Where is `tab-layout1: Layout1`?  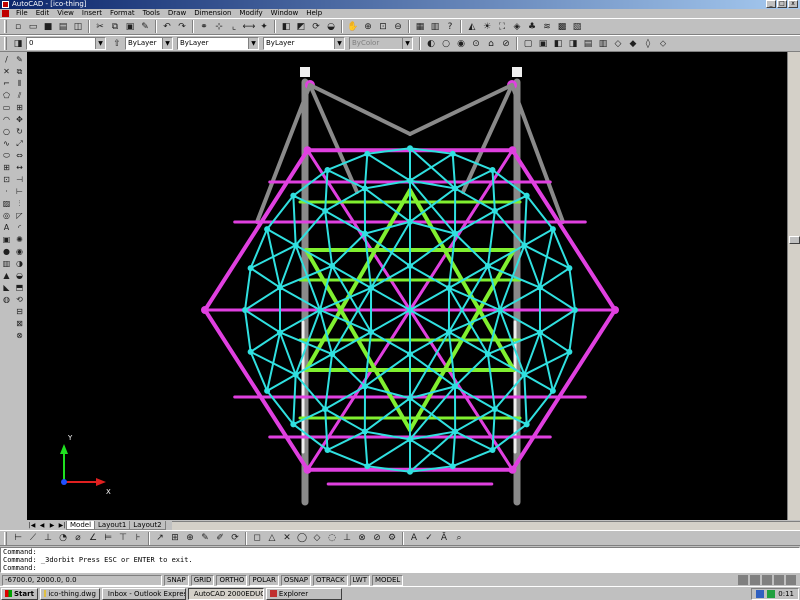 tab-layout1: Layout1 is located at coordinates (112, 525).